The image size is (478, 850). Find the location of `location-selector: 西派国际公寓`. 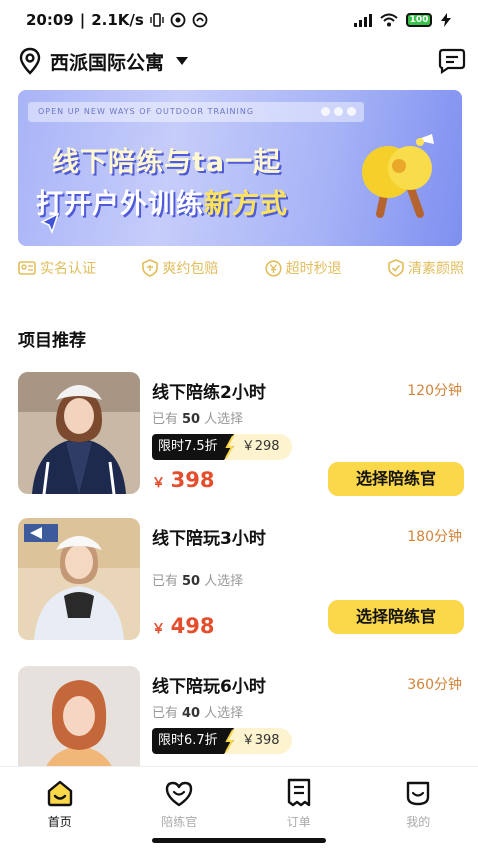

location-selector: 西派国际公寓 is located at coordinates (103, 61).